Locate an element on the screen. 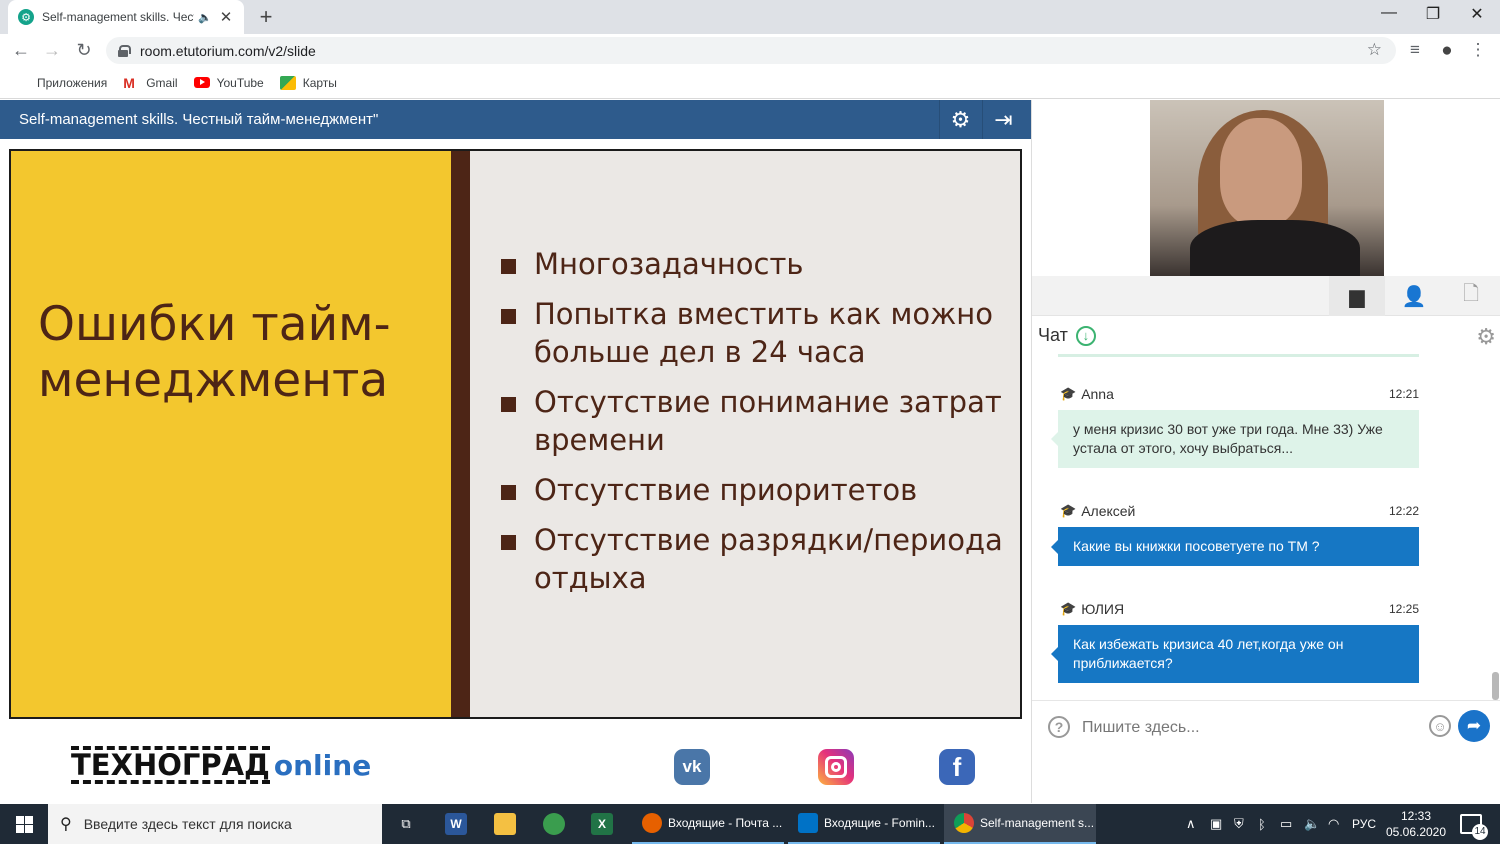 This screenshot has width=1500, height=844. vk-icon: vk is located at coordinates (692, 767).